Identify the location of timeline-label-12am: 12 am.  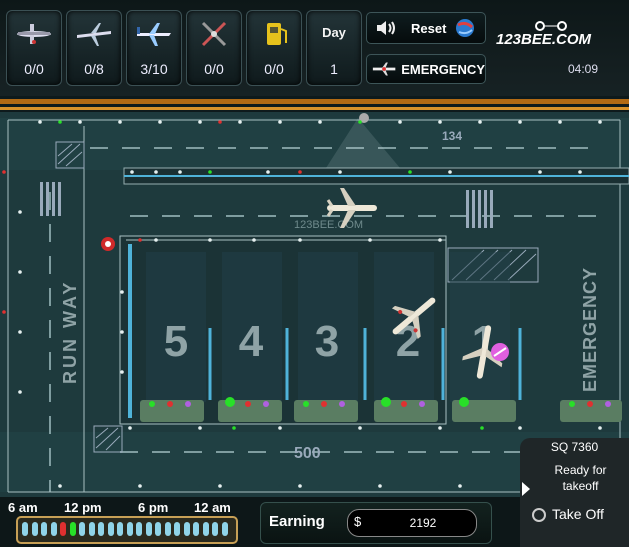
(212, 507).